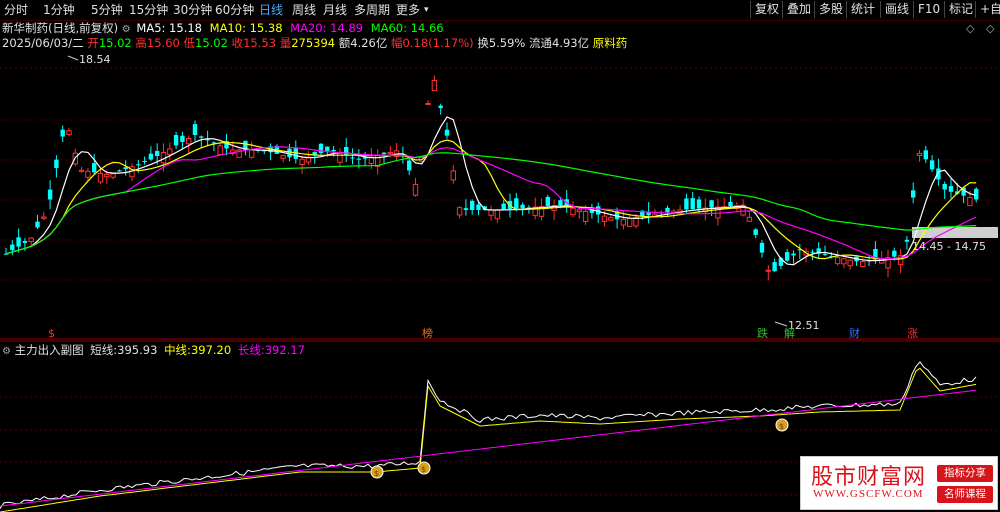  I want to click on high-price-marker: 18.54, so click(95, 59).